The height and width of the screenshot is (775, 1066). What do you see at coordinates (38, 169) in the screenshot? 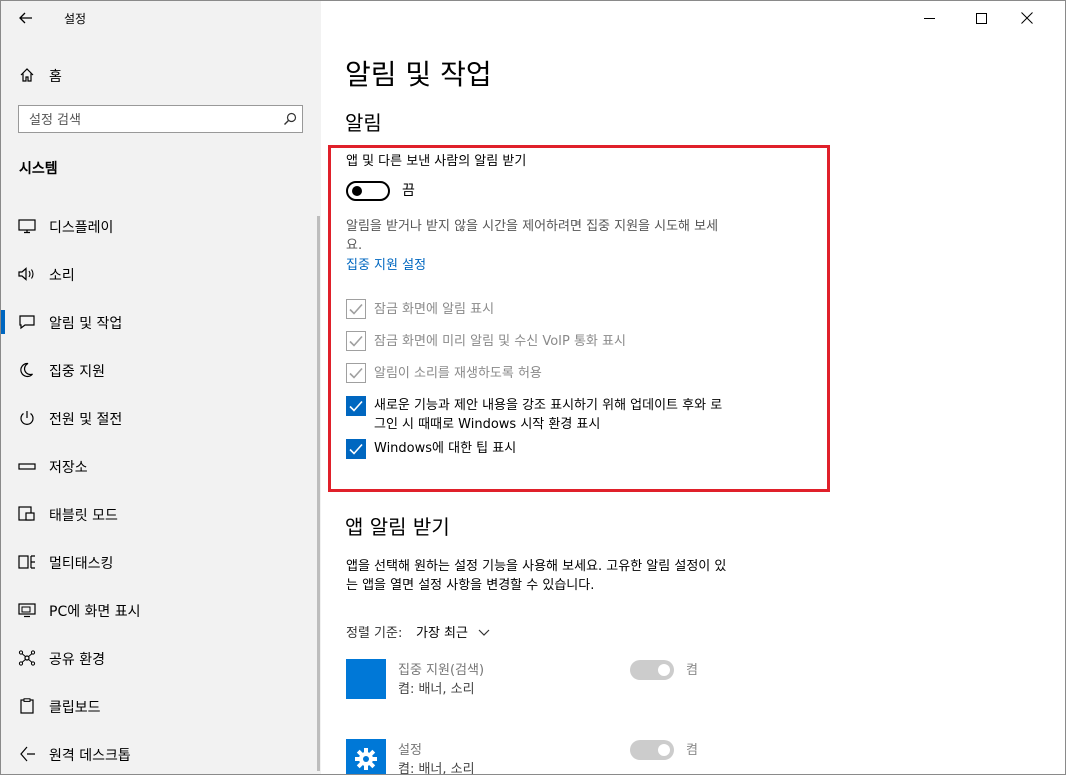
I see `section-label: 시스템` at bounding box center [38, 169].